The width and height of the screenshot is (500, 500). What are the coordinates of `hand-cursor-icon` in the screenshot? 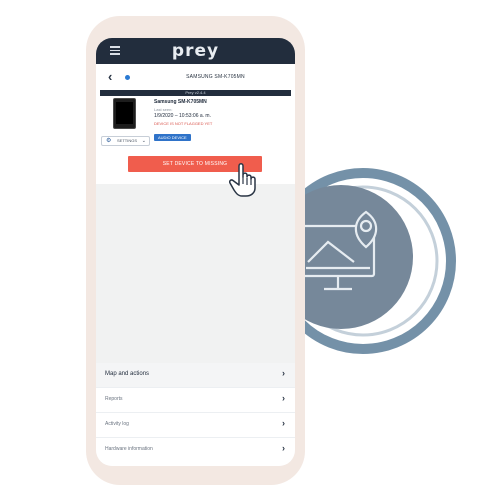 It's located at (242, 180).